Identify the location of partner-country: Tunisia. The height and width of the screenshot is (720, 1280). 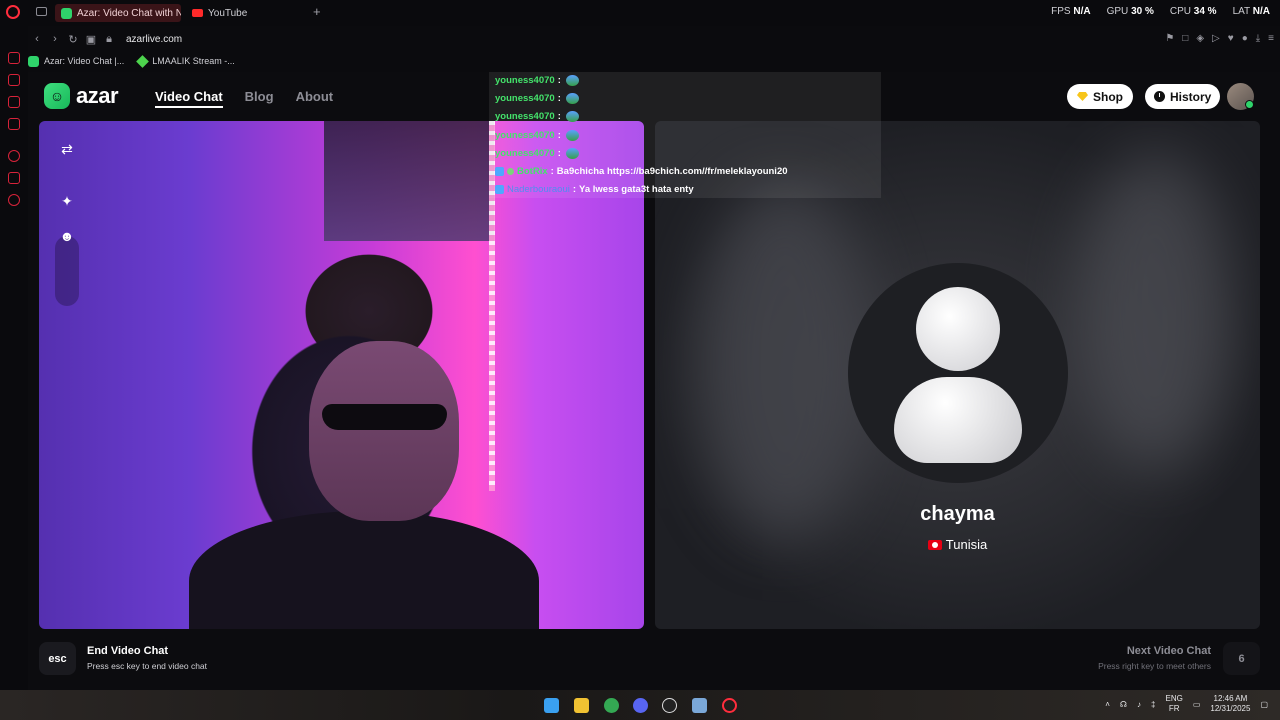
(957, 544).